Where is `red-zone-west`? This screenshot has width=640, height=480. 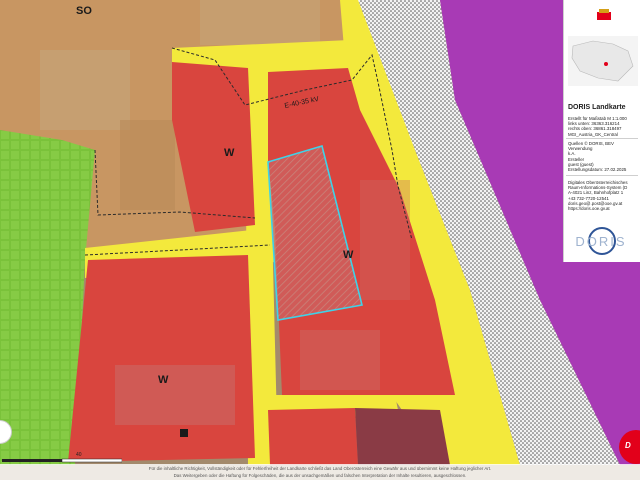
red-zone-west is located at coordinates (161, 358).